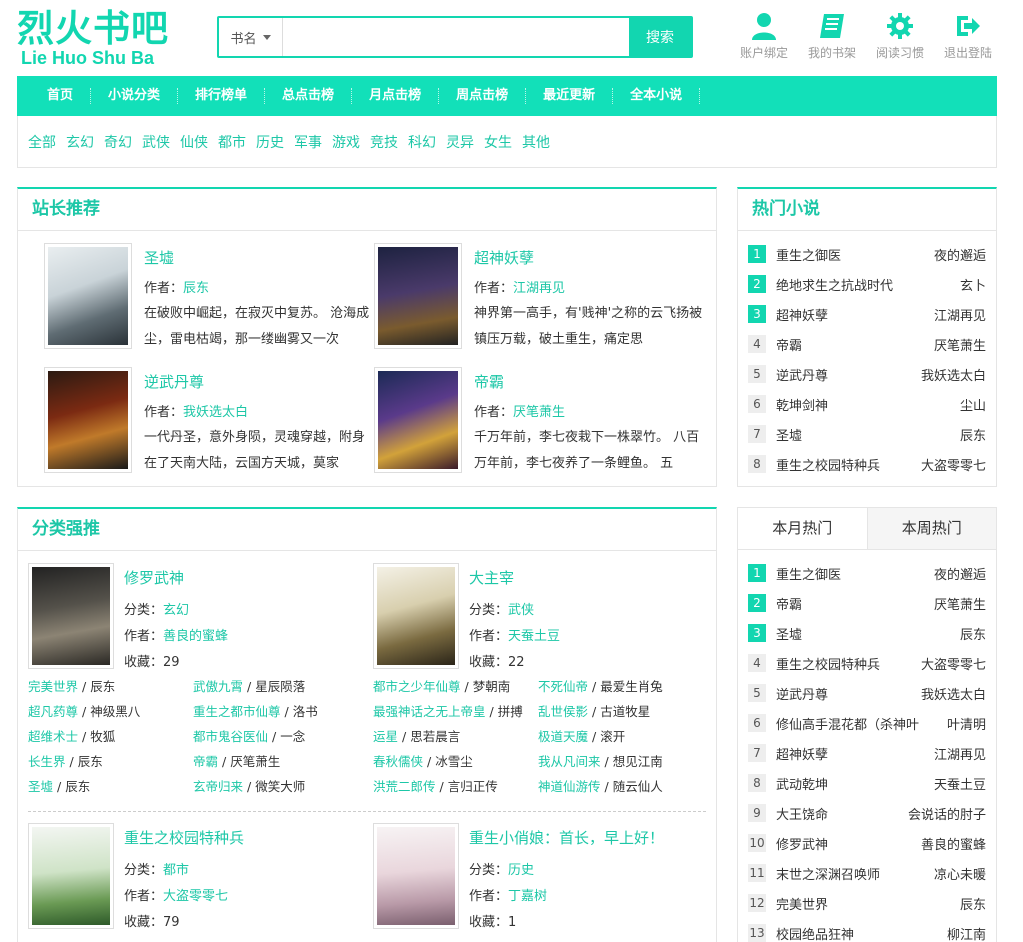 This screenshot has height=942, width=1023. What do you see at coordinates (42, 142) in the screenshot?
I see `category-link: 全部` at bounding box center [42, 142].